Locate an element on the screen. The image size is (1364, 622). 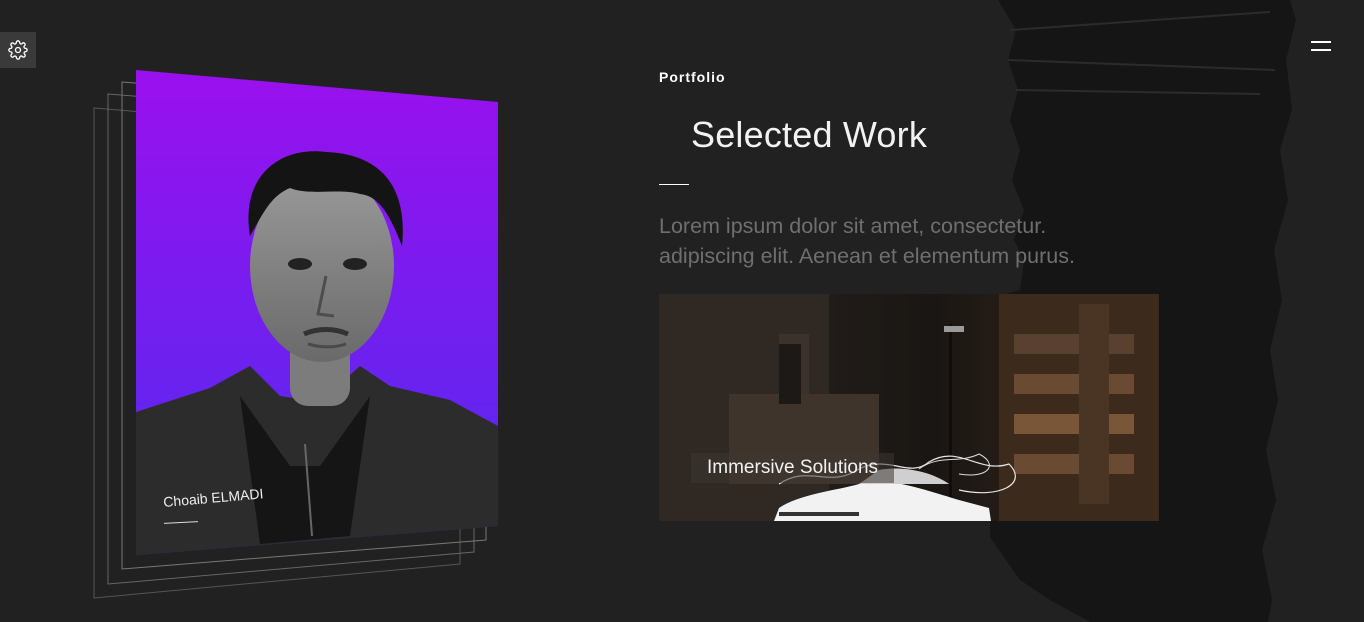
project-card: Immersive Solutions is located at coordinates (909, 407).